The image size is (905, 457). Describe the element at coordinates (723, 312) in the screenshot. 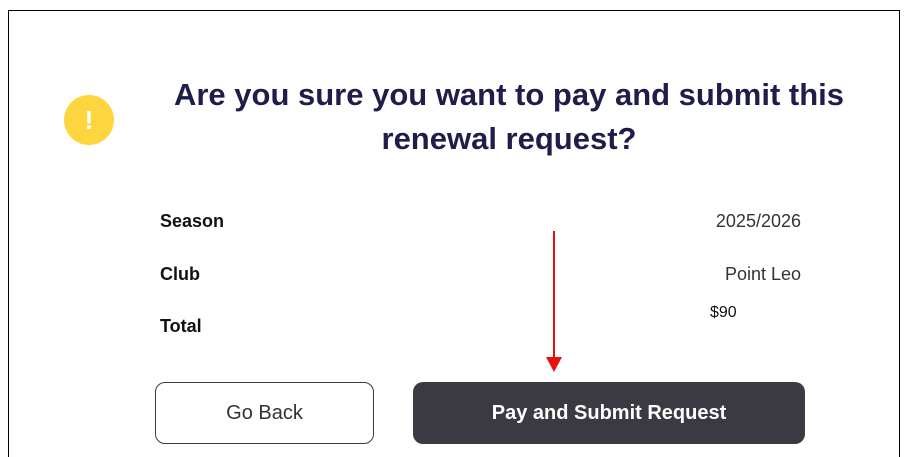

I see `total-value: $90` at that location.